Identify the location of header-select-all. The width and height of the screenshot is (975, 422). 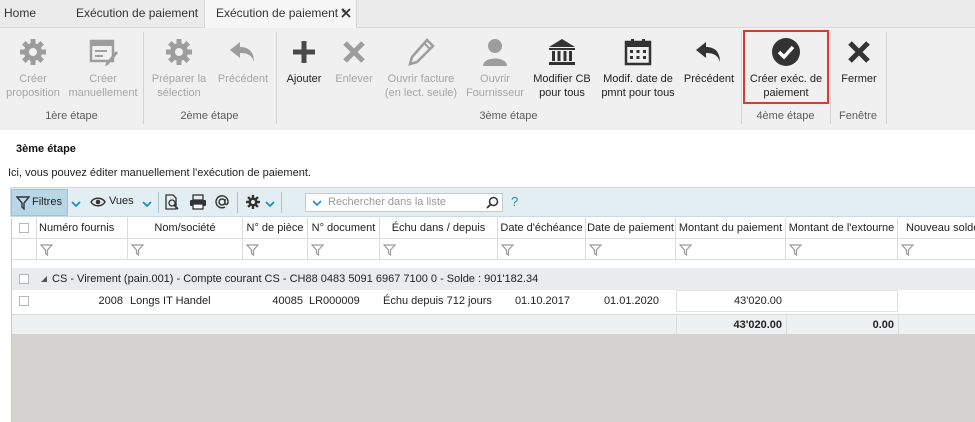
(24, 228).